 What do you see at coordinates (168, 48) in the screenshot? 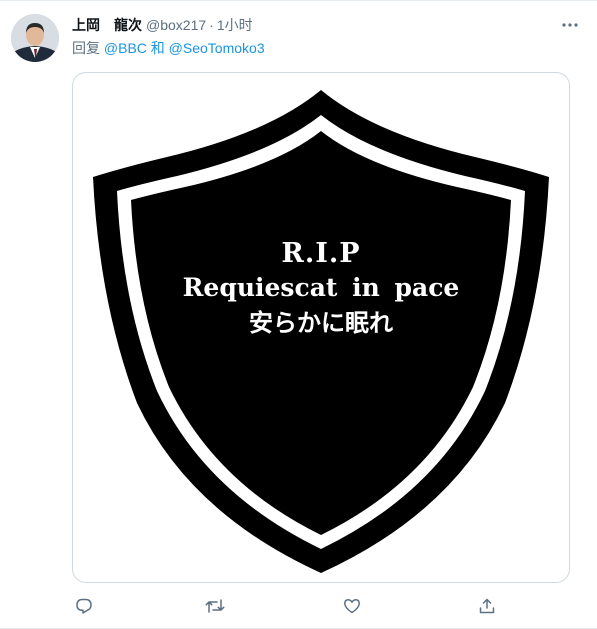
I see `reply-context: 回复 @BBC 和 @SeoTomoko3` at bounding box center [168, 48].